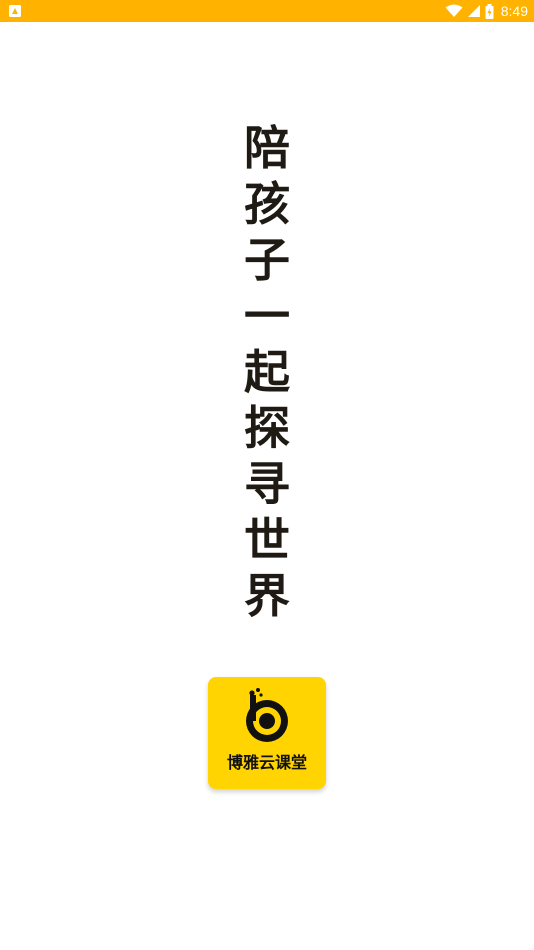 The image size is (534, 950). I want to click on slogan-char: 子, so click(267, 260).